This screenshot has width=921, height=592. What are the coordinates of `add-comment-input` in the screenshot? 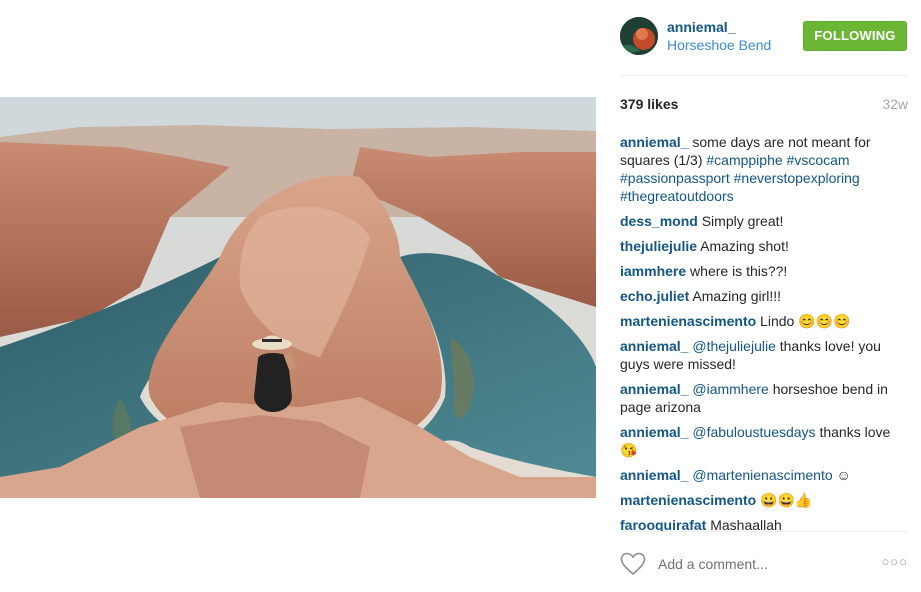 It's located at (768, 564).